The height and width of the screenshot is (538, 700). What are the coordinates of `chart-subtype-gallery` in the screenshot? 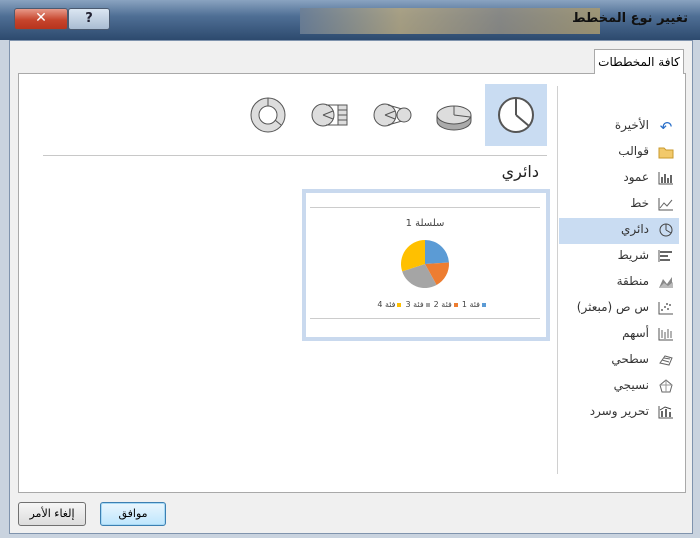 It's located at (389, 115).